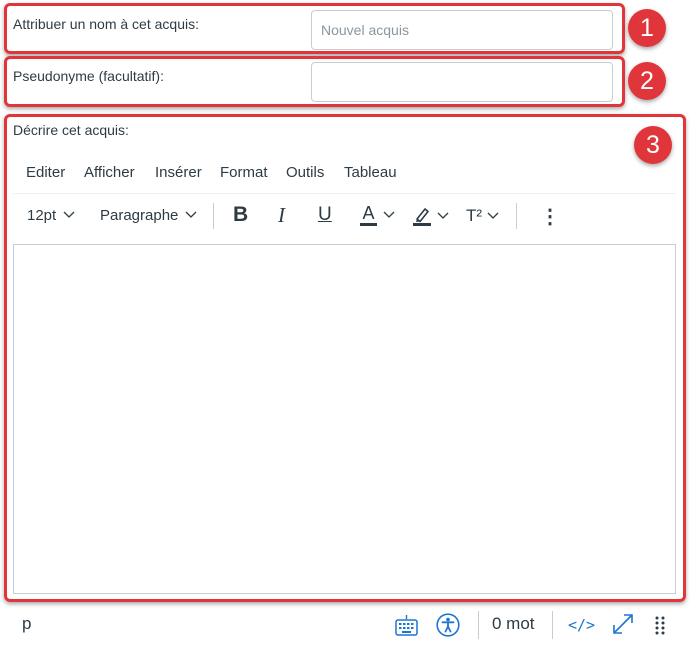  What do you see at coordinates (462, 82) in the screenshot?
I see `pseudonym-input` at bounding box center [462, 82].